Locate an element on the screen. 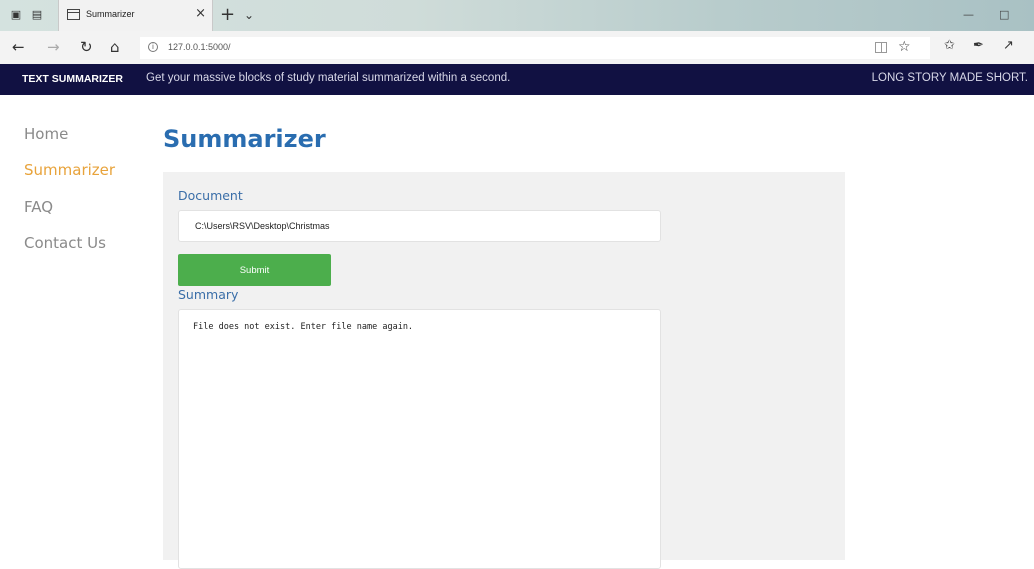 This screenshot has height=569, width=1034. favorites-icon: ✩ is located at coordinates (949, 46).